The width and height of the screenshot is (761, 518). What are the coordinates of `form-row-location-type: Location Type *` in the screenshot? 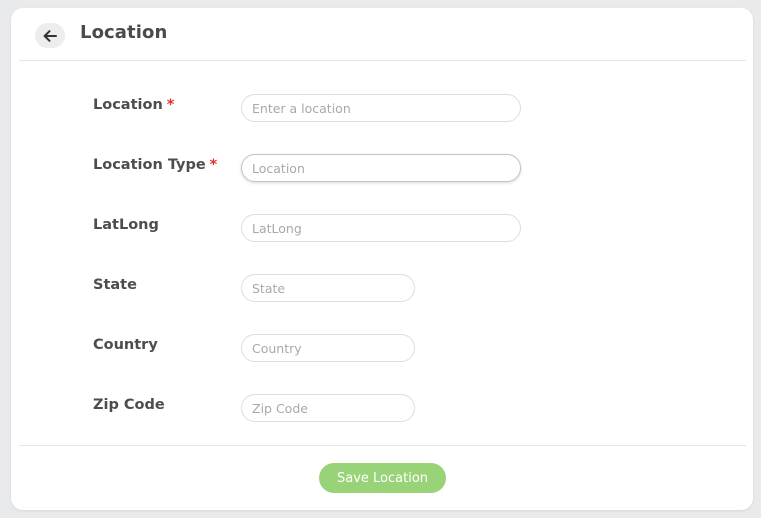 It's located at (382, 171).